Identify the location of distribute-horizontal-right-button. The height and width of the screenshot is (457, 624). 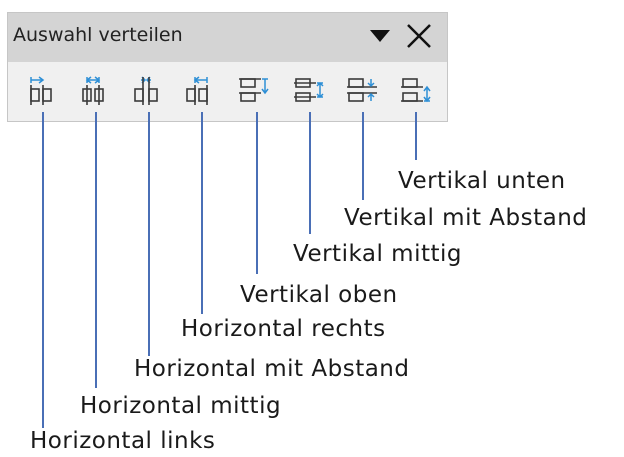
(200, 92).